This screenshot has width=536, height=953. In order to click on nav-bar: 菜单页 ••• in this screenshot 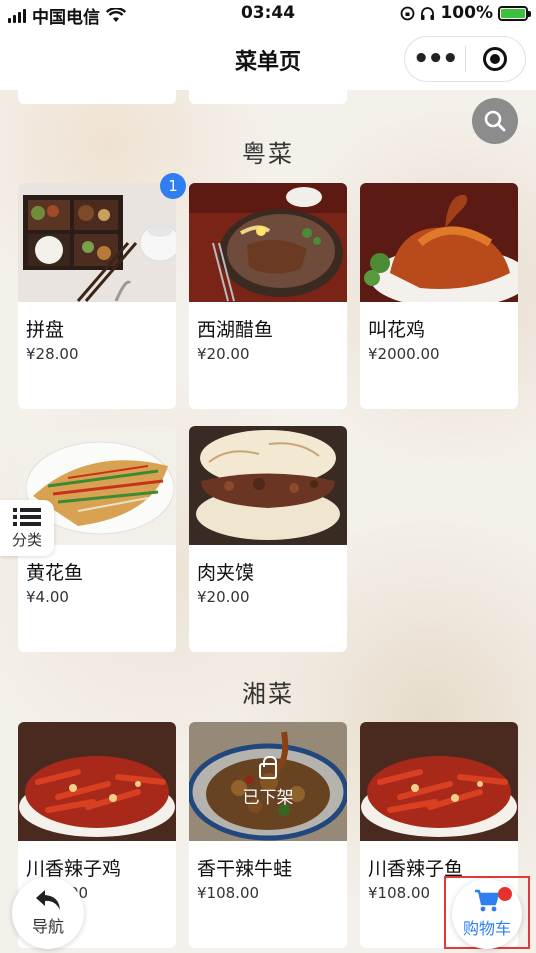, I will do `click(268, 59)`.